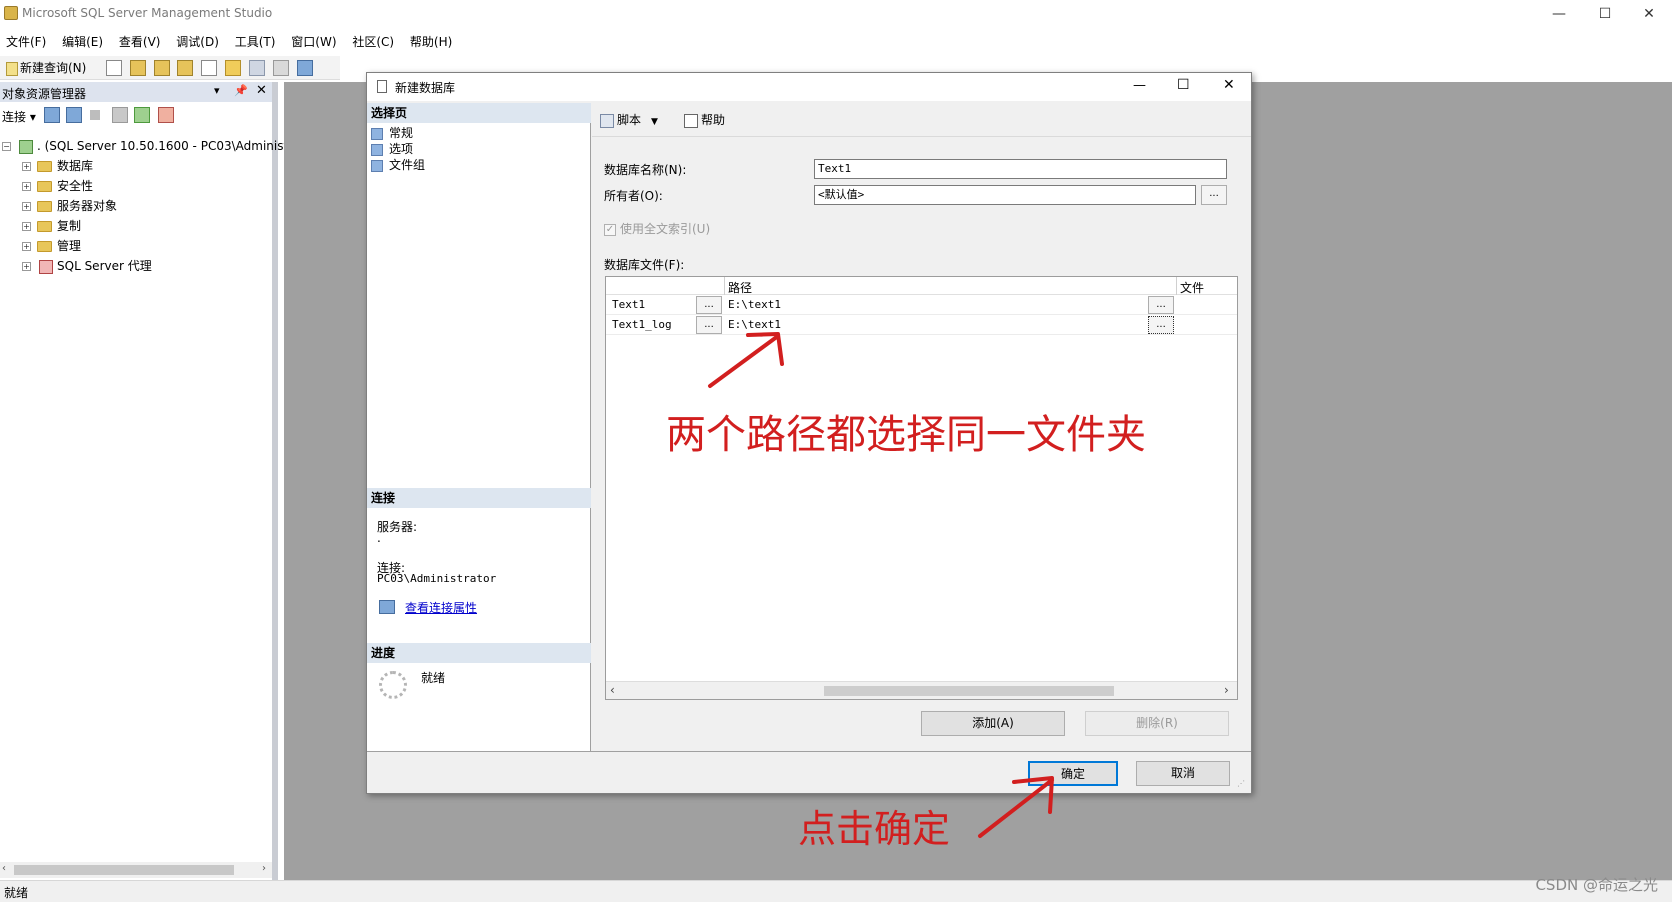 The height and width of the screenshot is (902, 1672). Describe the element at coordinates (746, 360) in the screenshot. I see `arrow-to-path` at that location.